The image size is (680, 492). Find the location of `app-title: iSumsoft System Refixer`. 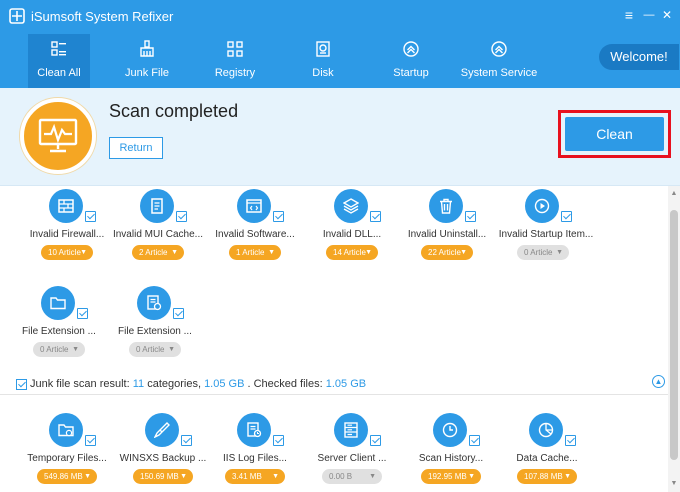

app-title: iSumsoft System Refixer is located at coordinates (102, 16).